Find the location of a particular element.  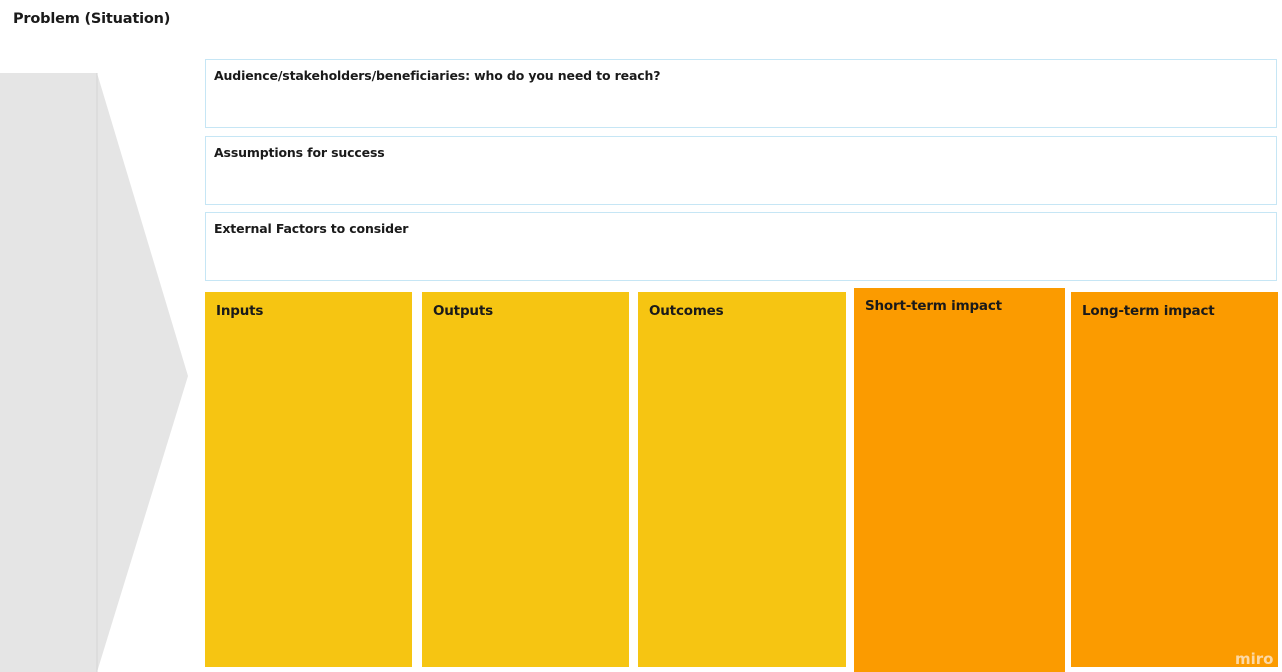

inputs-column: Inputs is located at coordinates (308, 479).